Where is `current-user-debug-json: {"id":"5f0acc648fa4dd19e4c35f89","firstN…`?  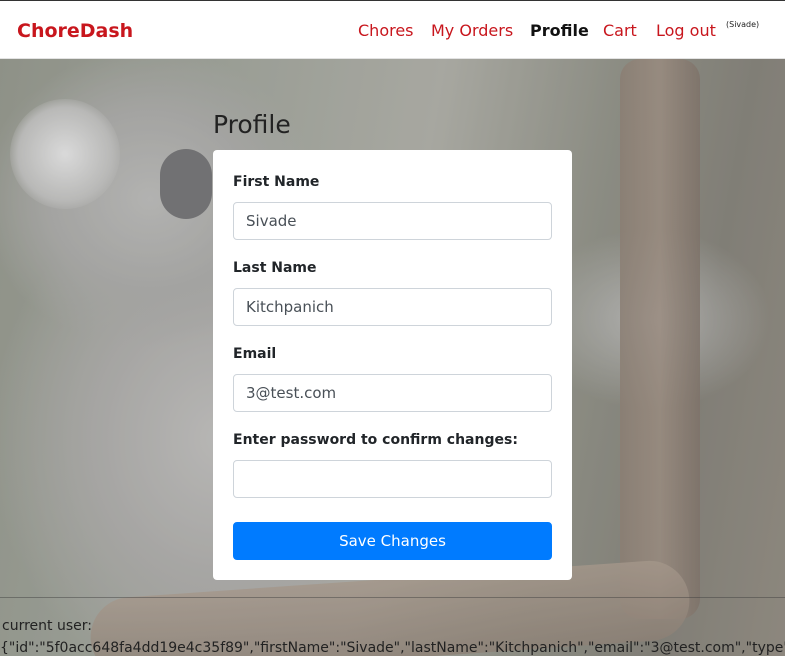 current-user-debug-json: {"id":"5f0acc648fa4dd19e4c35f89","firstN… is located at coordinates (392, 648).